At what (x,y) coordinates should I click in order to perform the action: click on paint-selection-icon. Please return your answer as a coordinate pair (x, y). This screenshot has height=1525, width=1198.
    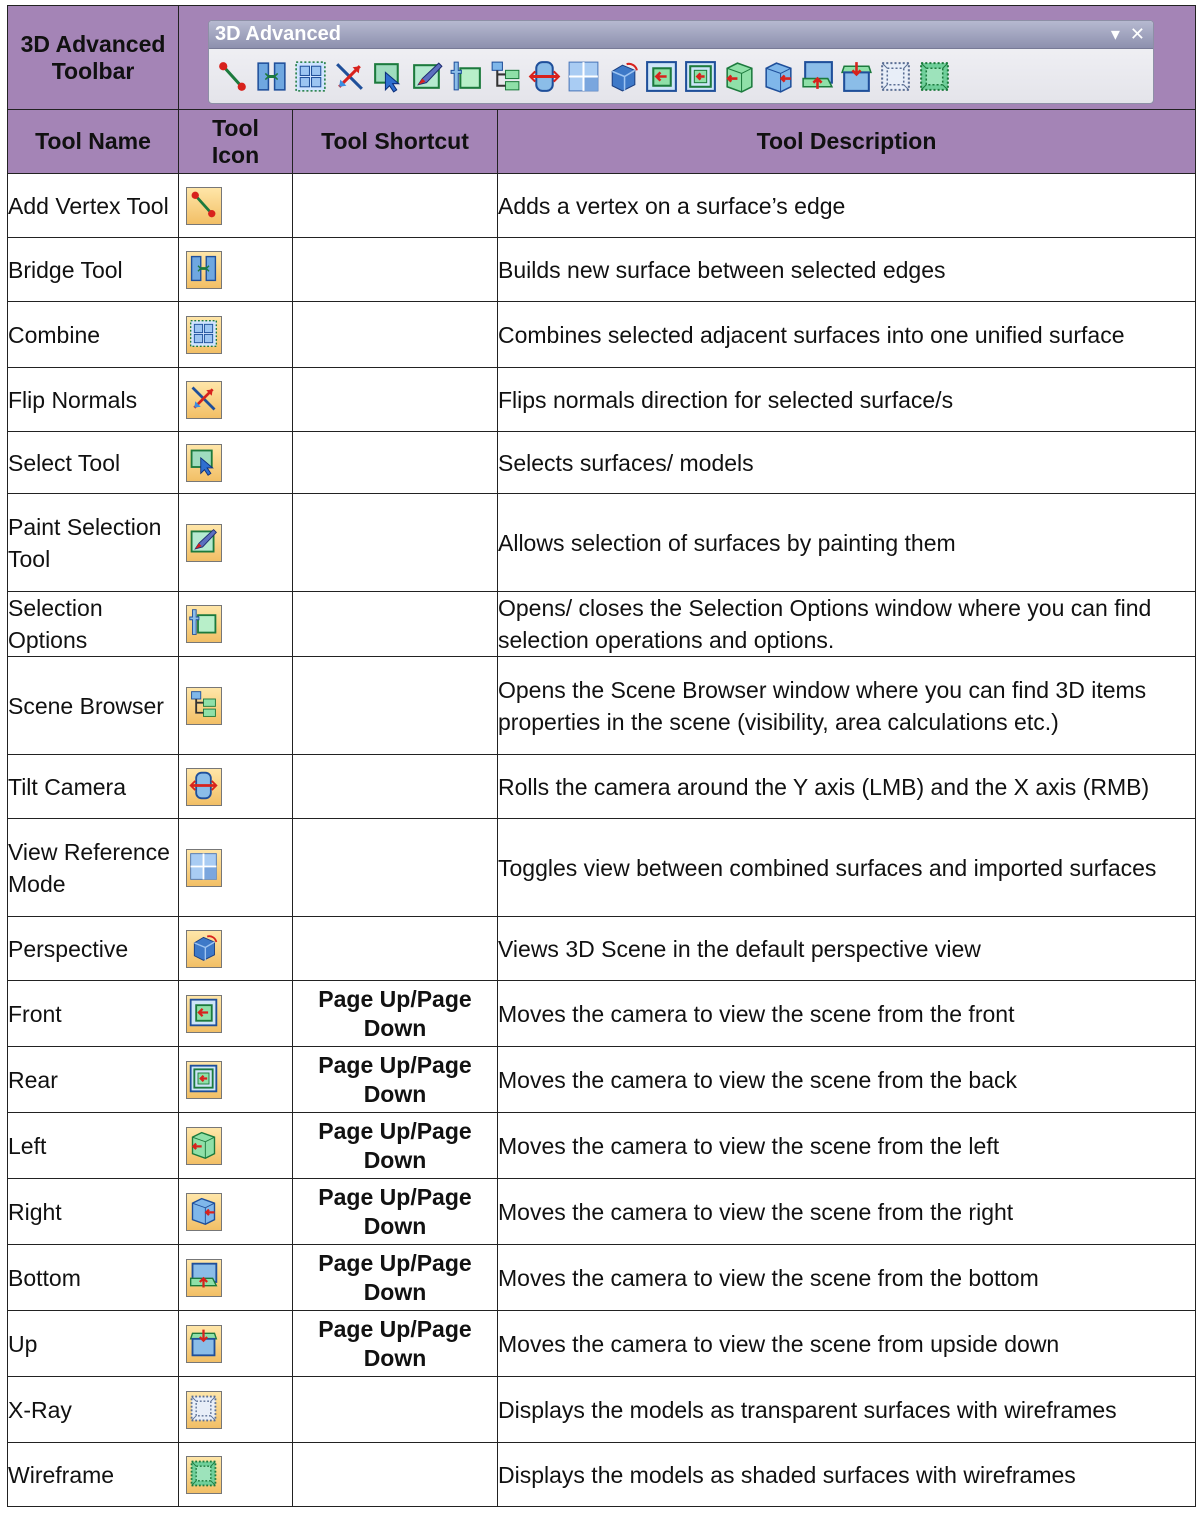
    Looking at the image, I should click on (204, 542).